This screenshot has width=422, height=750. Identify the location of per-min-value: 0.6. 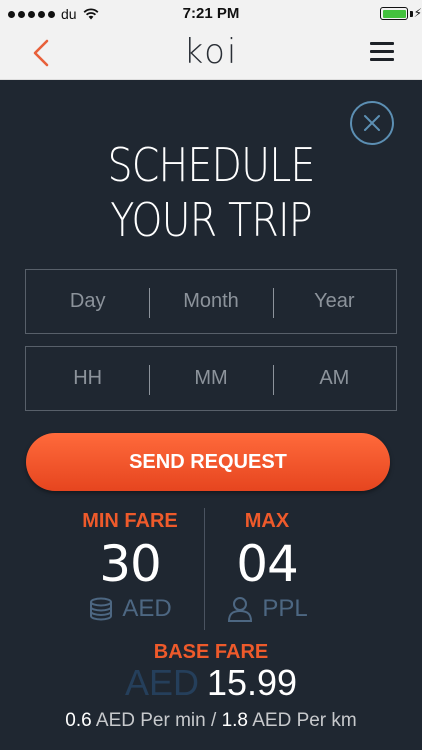
(78, 720).